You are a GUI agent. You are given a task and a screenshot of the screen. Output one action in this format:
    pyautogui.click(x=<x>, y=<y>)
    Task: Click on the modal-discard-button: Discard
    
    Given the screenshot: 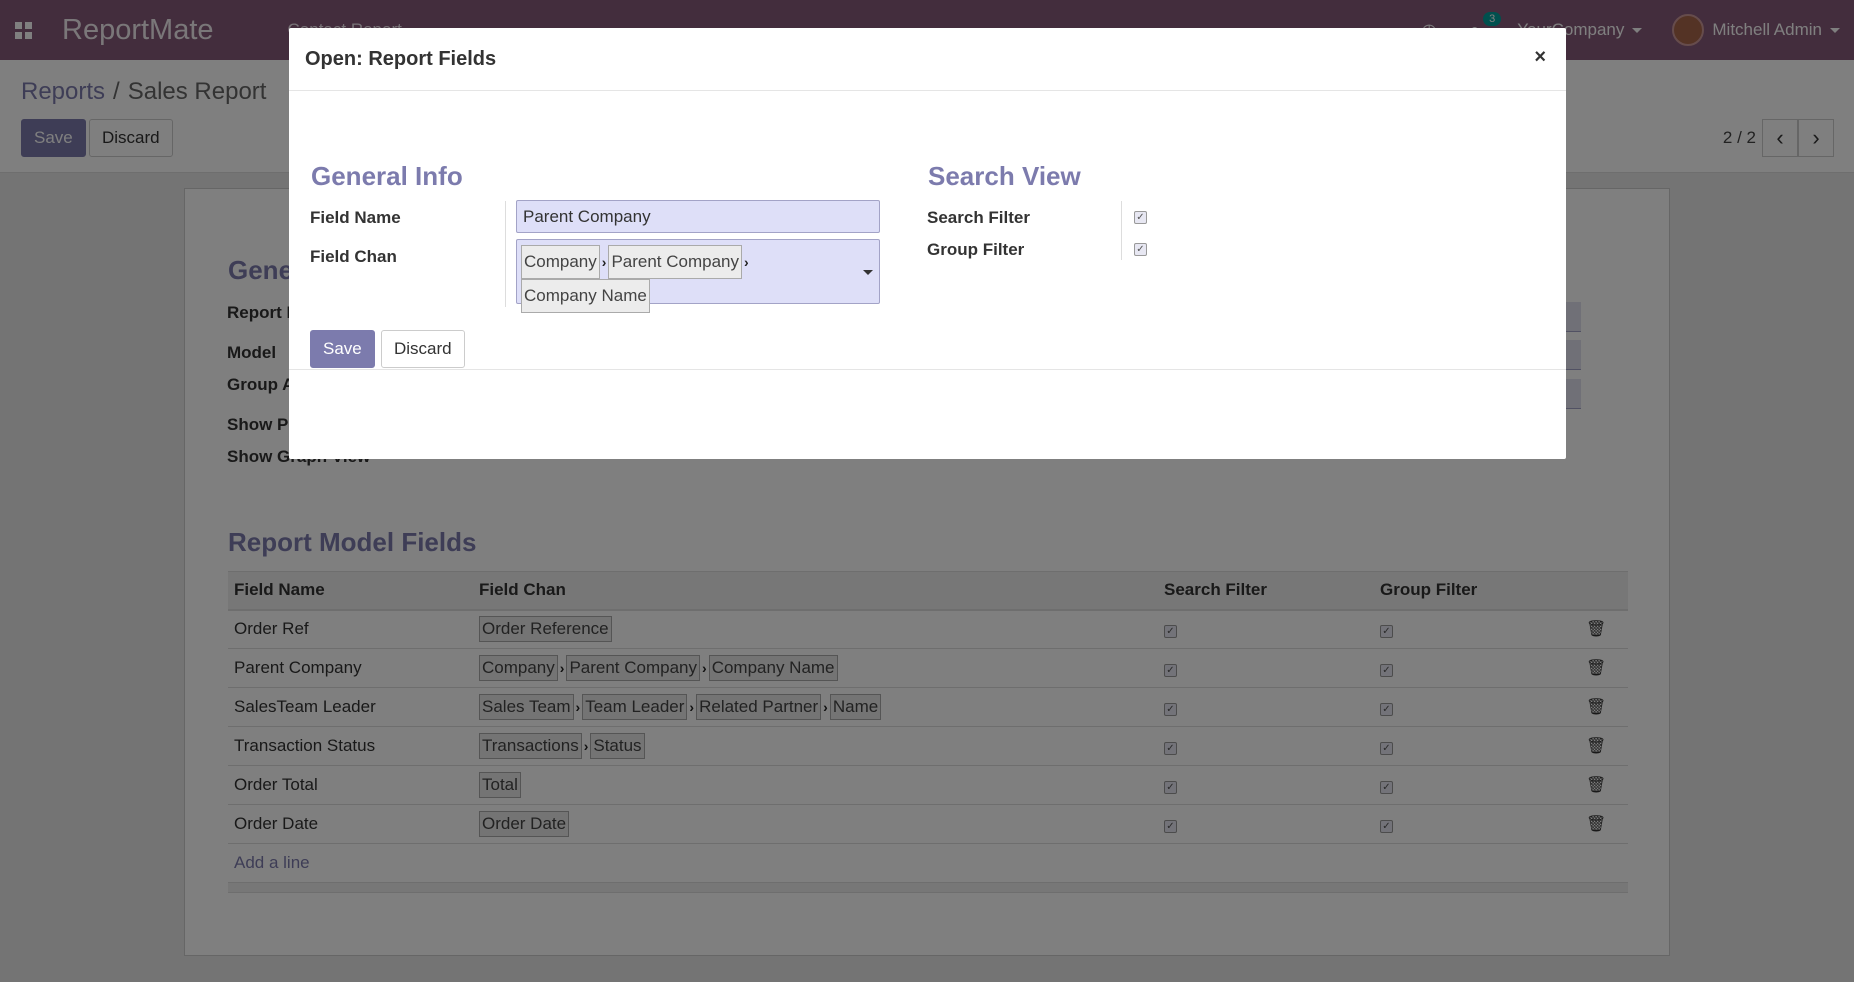 What is the action you would take?
    pyautogui.click(x=423, y=349)
    